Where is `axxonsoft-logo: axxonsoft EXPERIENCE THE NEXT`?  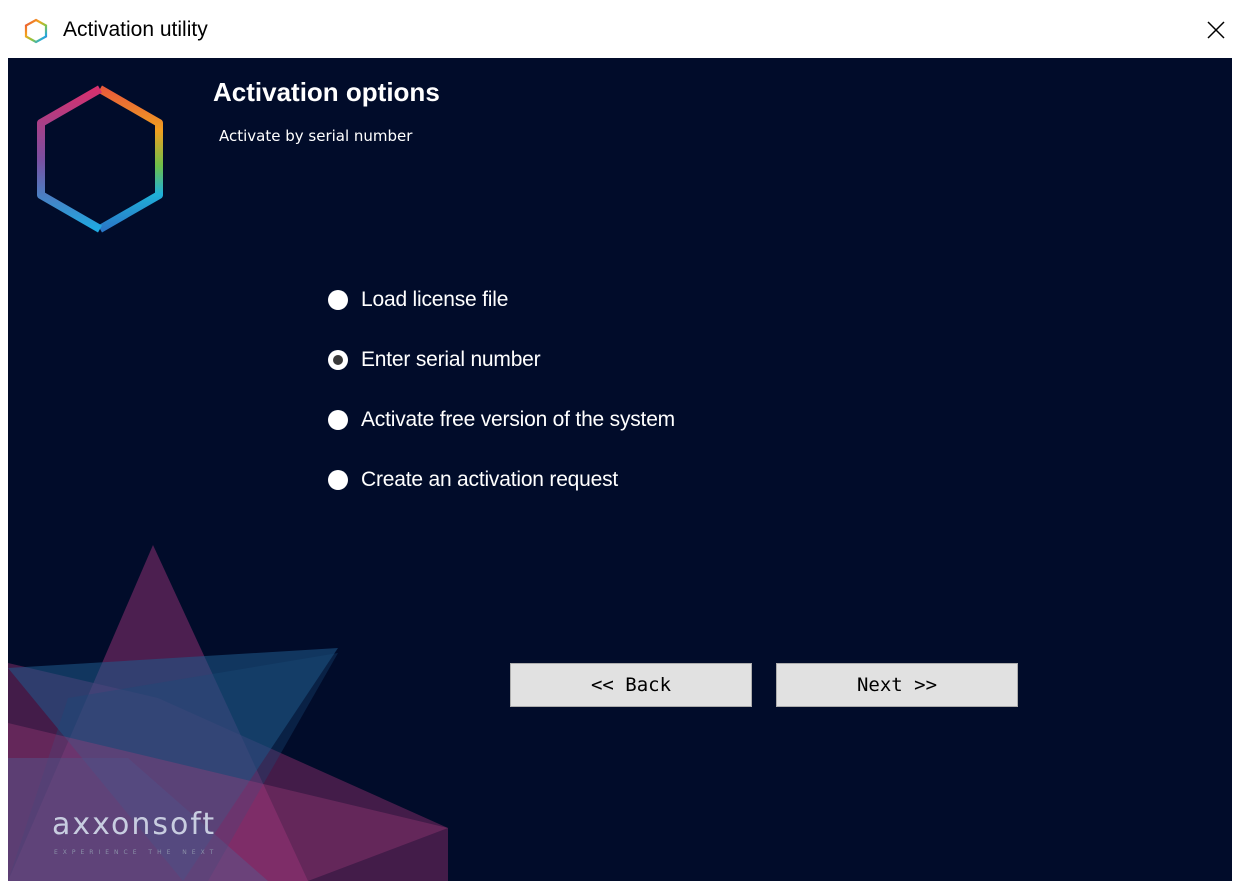
axxonsoft-logo: axxonsoft EXPERIENCE THE NEXT is located at coordinates (135, 831).